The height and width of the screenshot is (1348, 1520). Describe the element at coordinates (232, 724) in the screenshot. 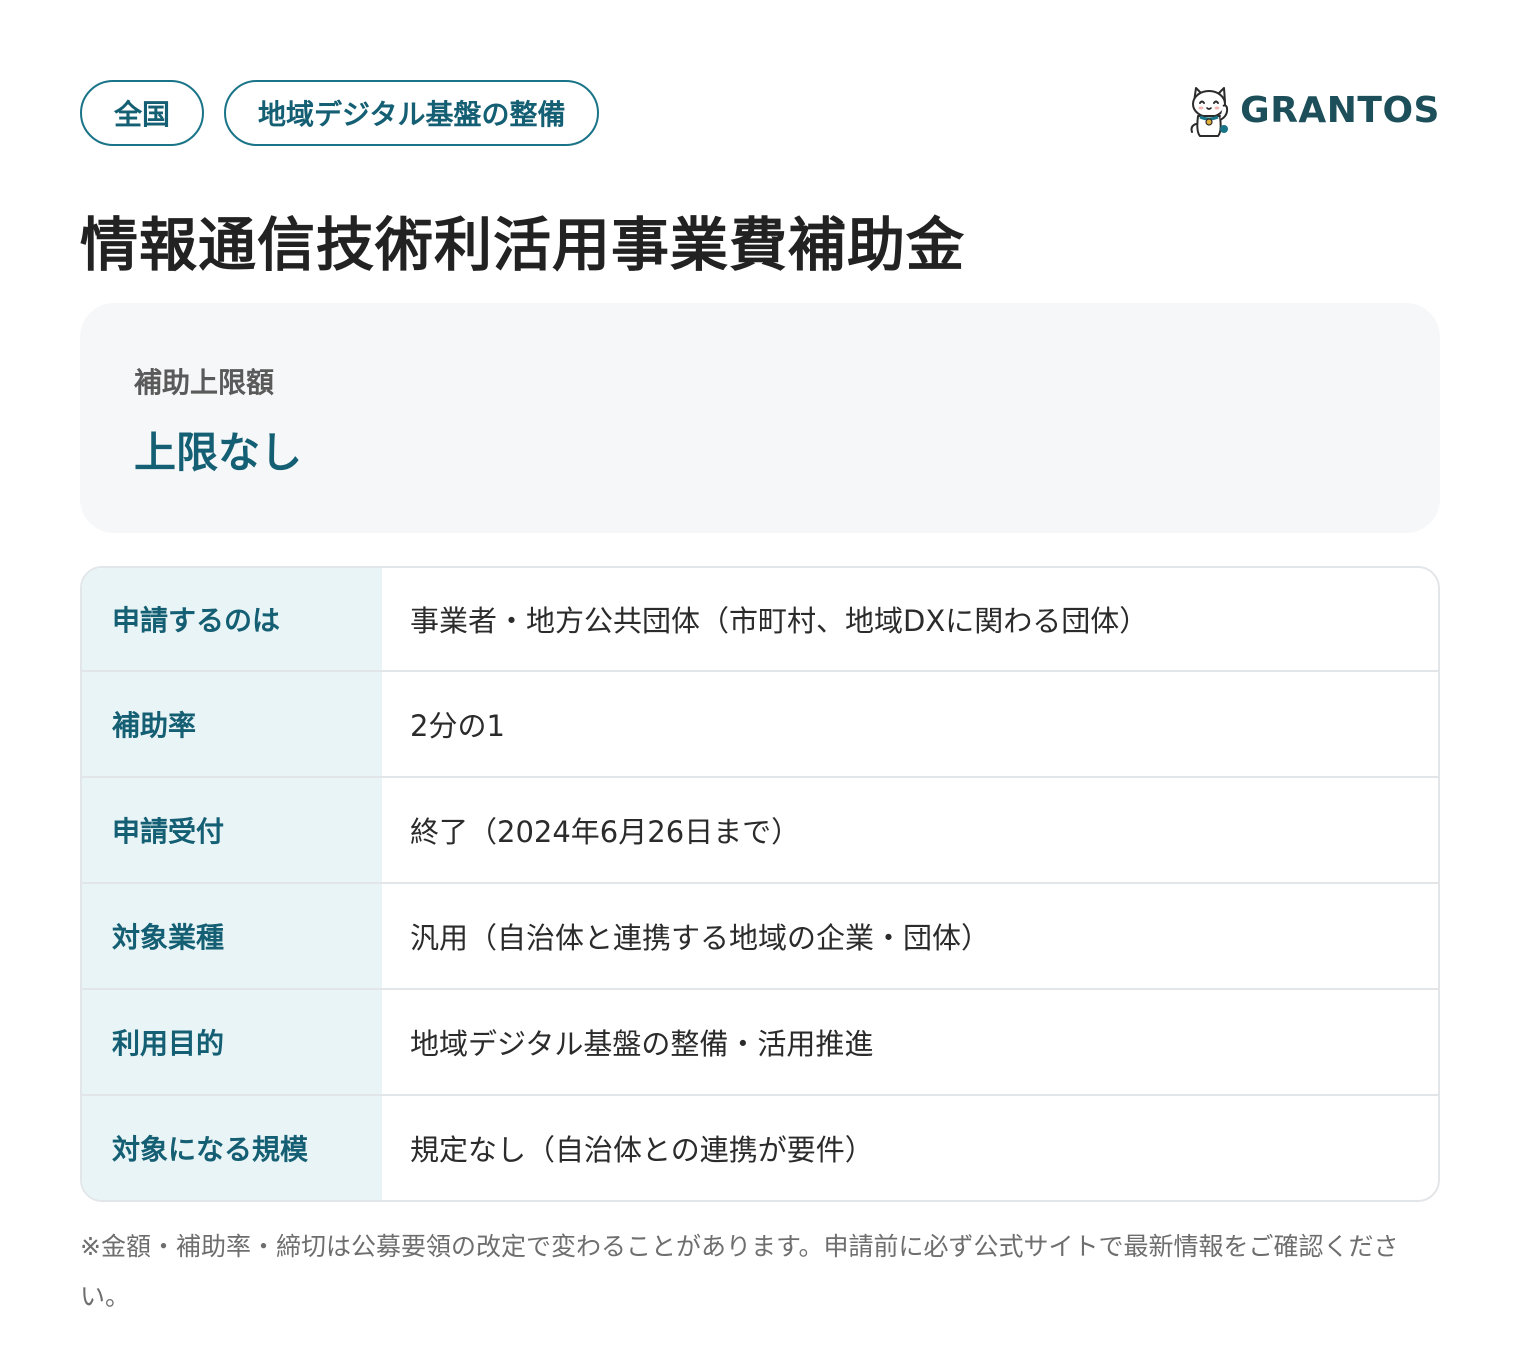

I see `row-label-subsidy-rate: 補助率` at that location.